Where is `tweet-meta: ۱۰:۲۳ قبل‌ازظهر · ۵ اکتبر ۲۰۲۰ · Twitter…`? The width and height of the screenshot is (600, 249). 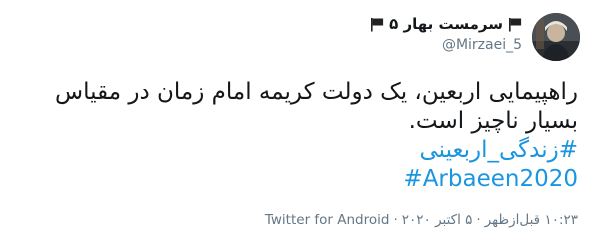 tweet-meta: ۱۰:۲۳ قبل‌ازظهر · ۵ اکتبر ۲۰۲۰ · Twitter… is located at coordinates (421, 220).